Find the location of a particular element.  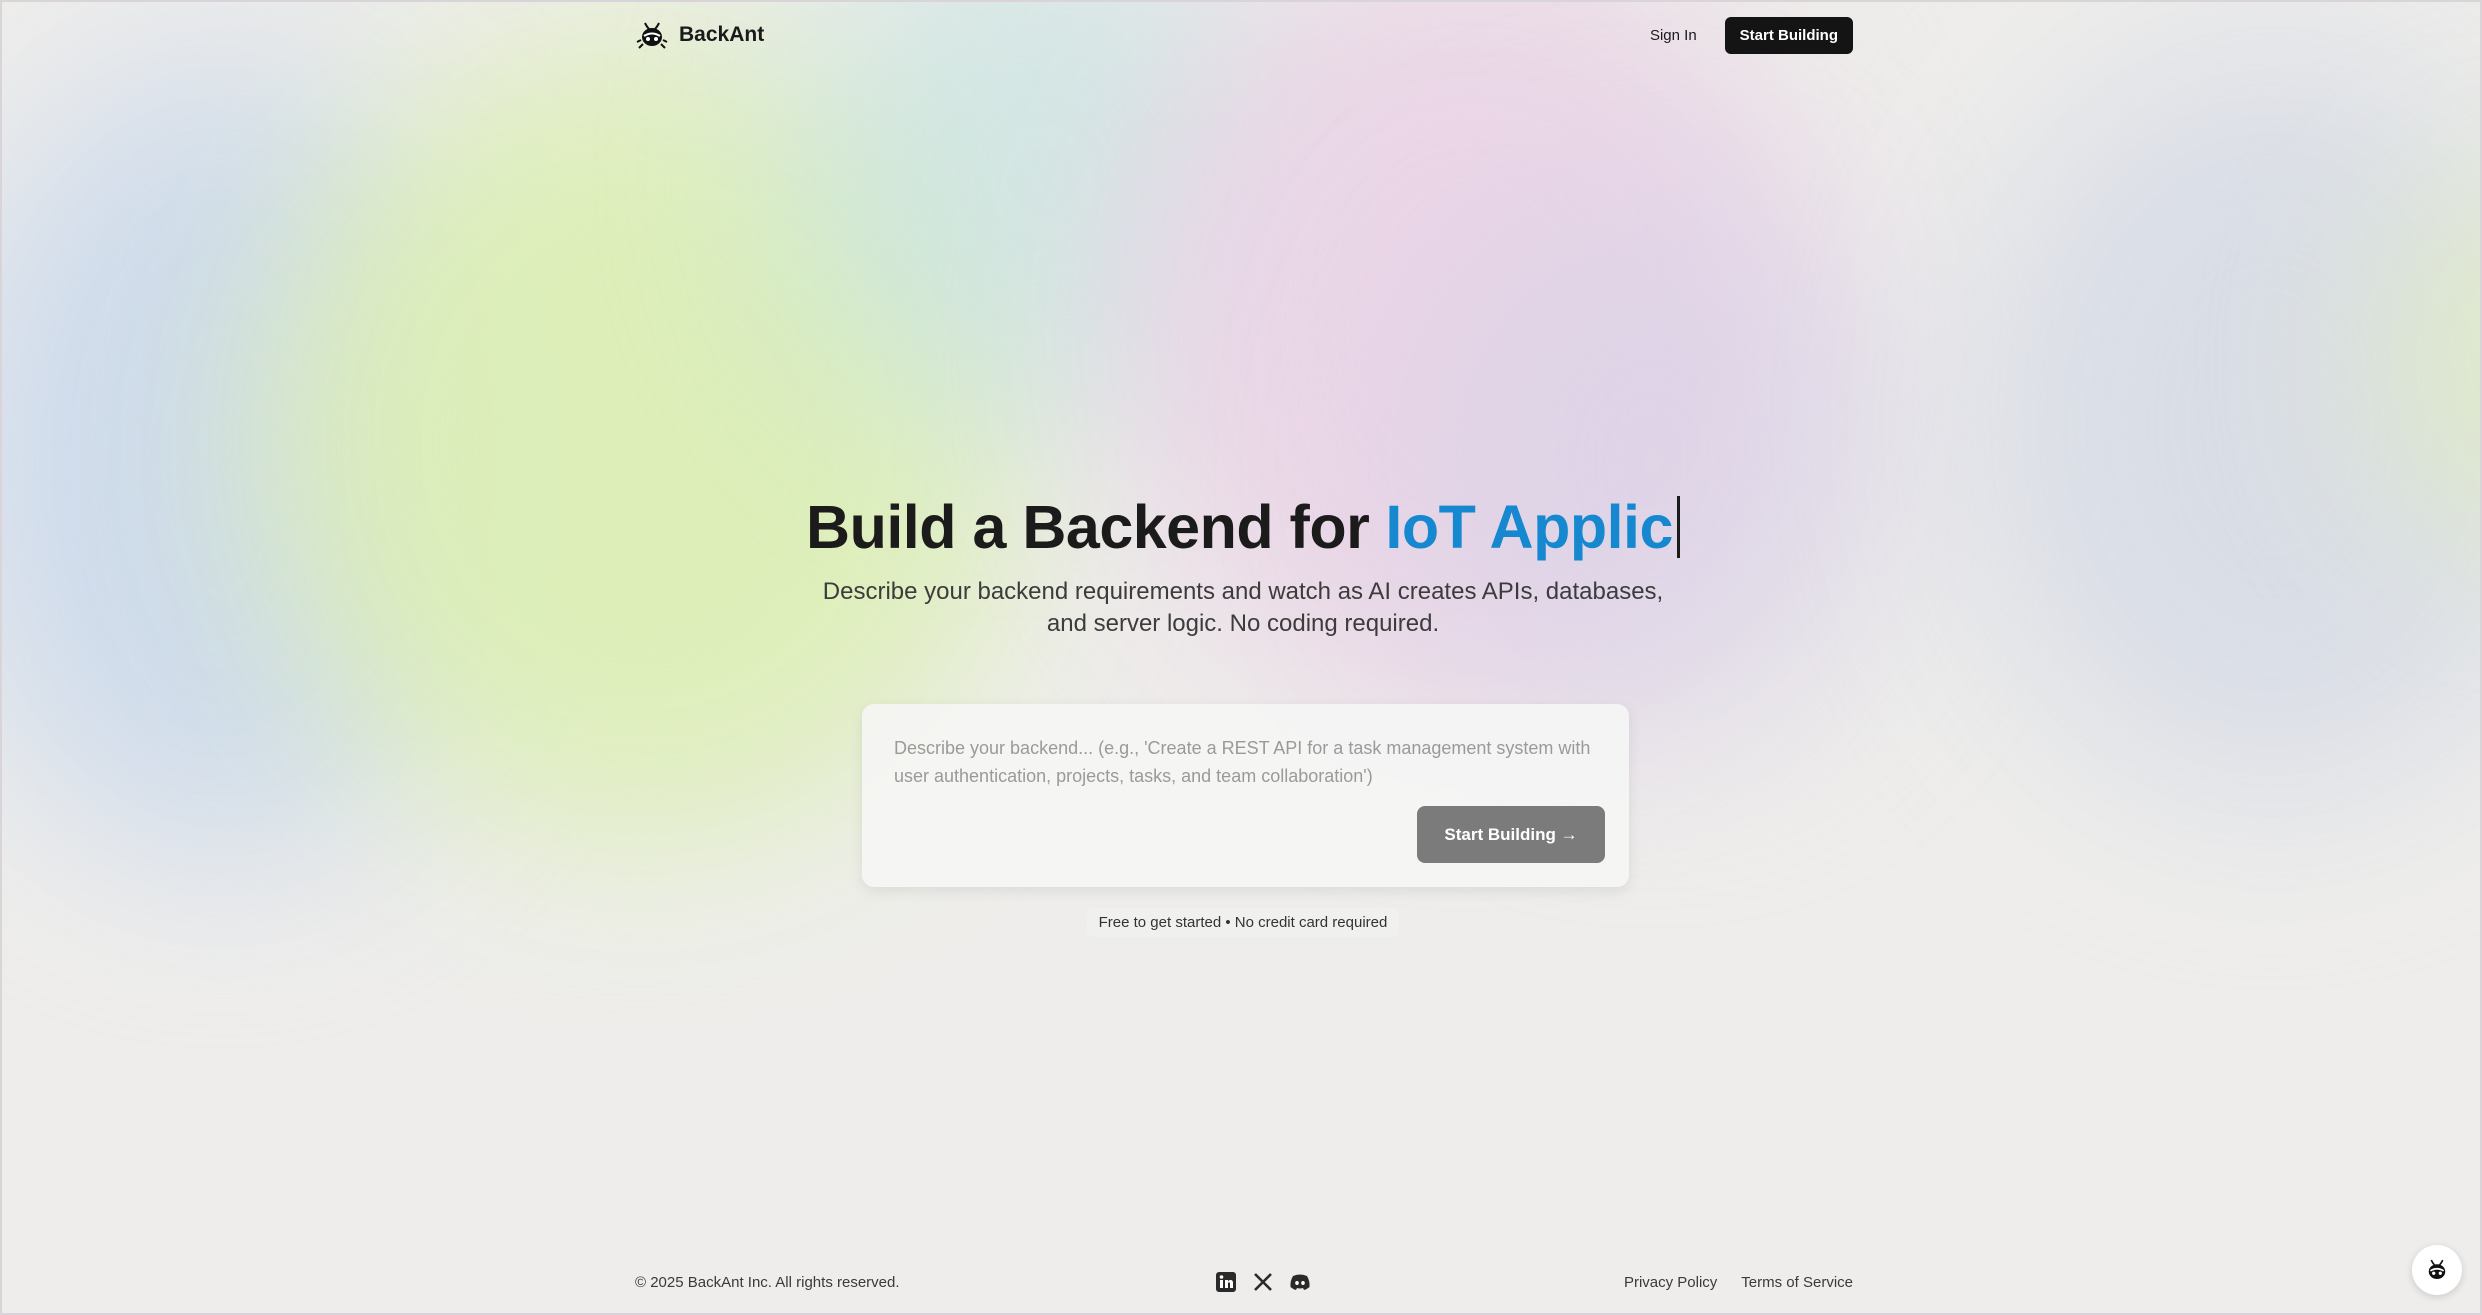

prompt-card: Start Building → is located at coordinates (1245, 795).